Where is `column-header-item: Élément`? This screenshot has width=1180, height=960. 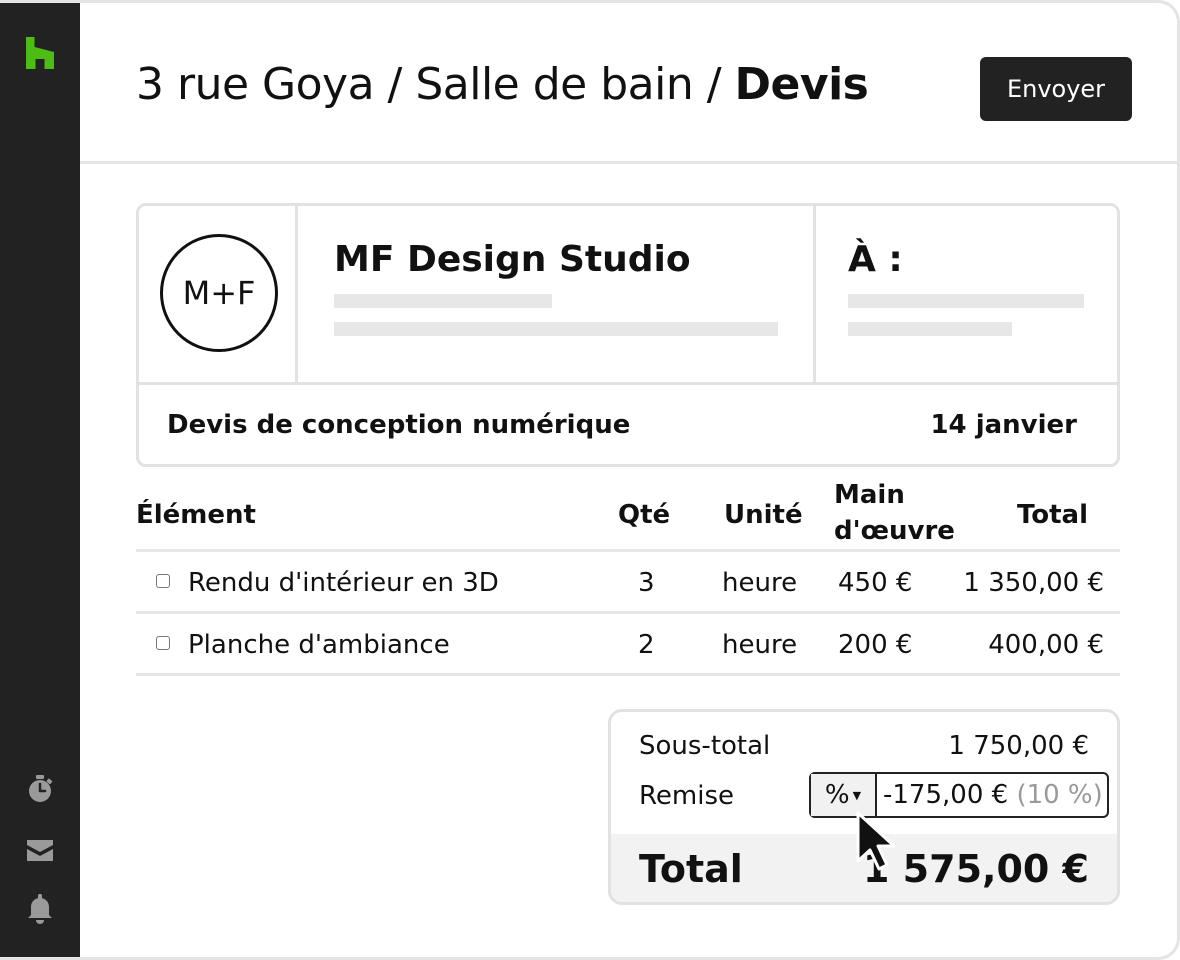 column-header-item: Élément is located at coordinates (196, 515).